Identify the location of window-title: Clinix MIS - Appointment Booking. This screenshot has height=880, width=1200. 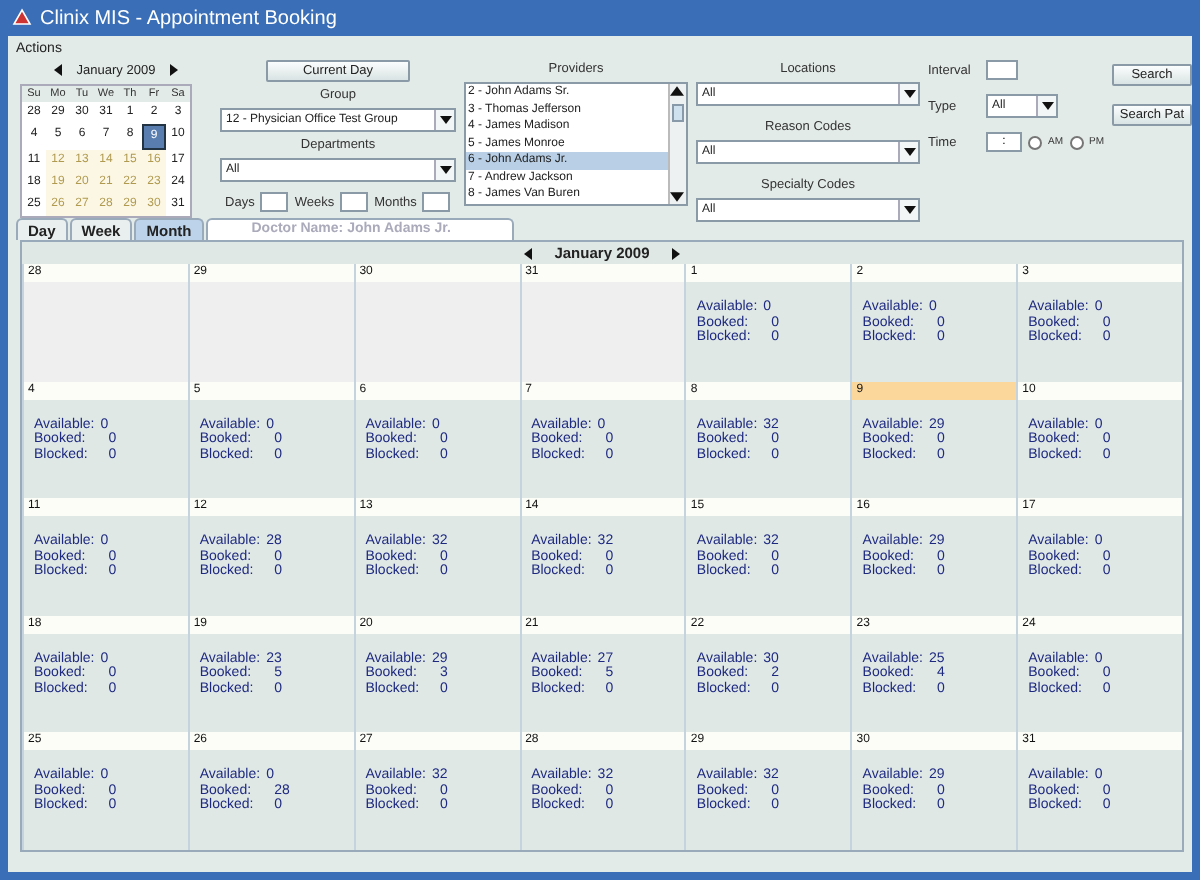
(188, 18).